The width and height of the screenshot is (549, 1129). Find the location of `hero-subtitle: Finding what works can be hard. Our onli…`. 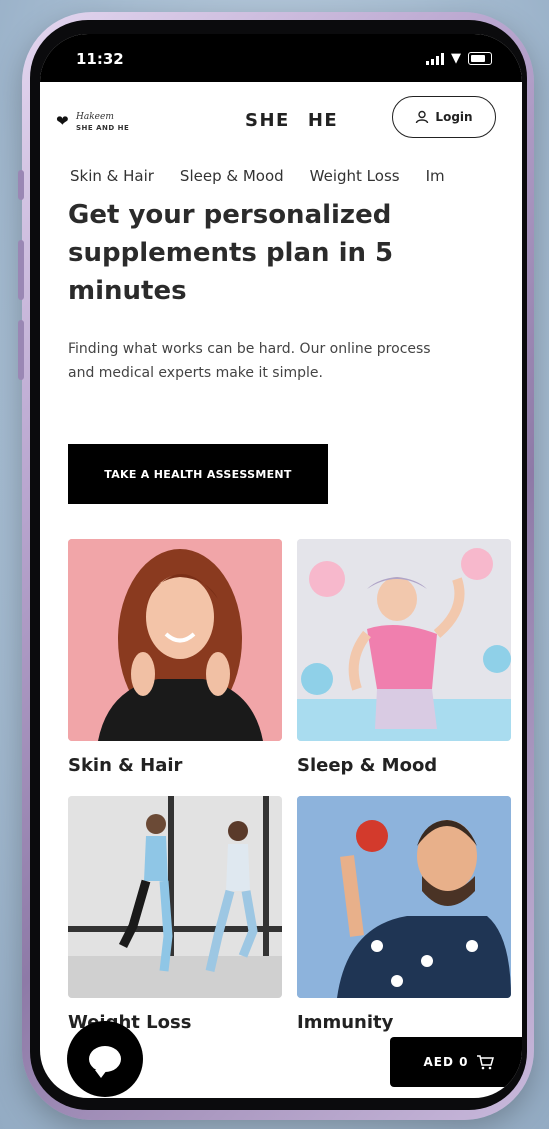

hero-subtitle: Finding what works can be hard. Our onli… is located at coordinates (249, 361).